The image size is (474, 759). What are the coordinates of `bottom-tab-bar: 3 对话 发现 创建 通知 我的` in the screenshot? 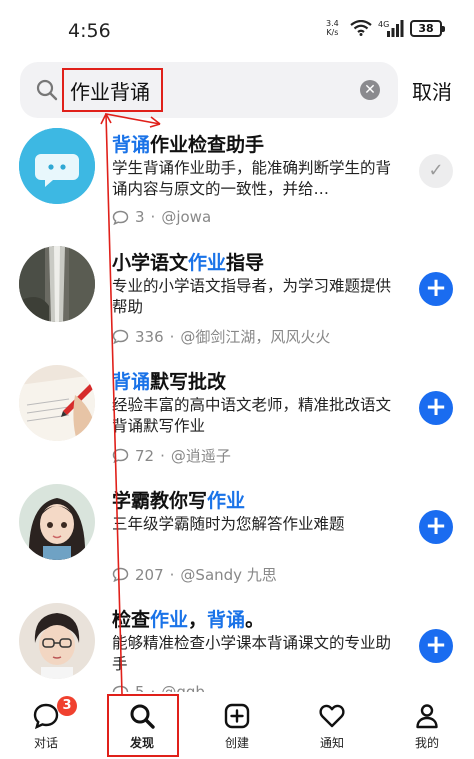 It's located at (237, 725).